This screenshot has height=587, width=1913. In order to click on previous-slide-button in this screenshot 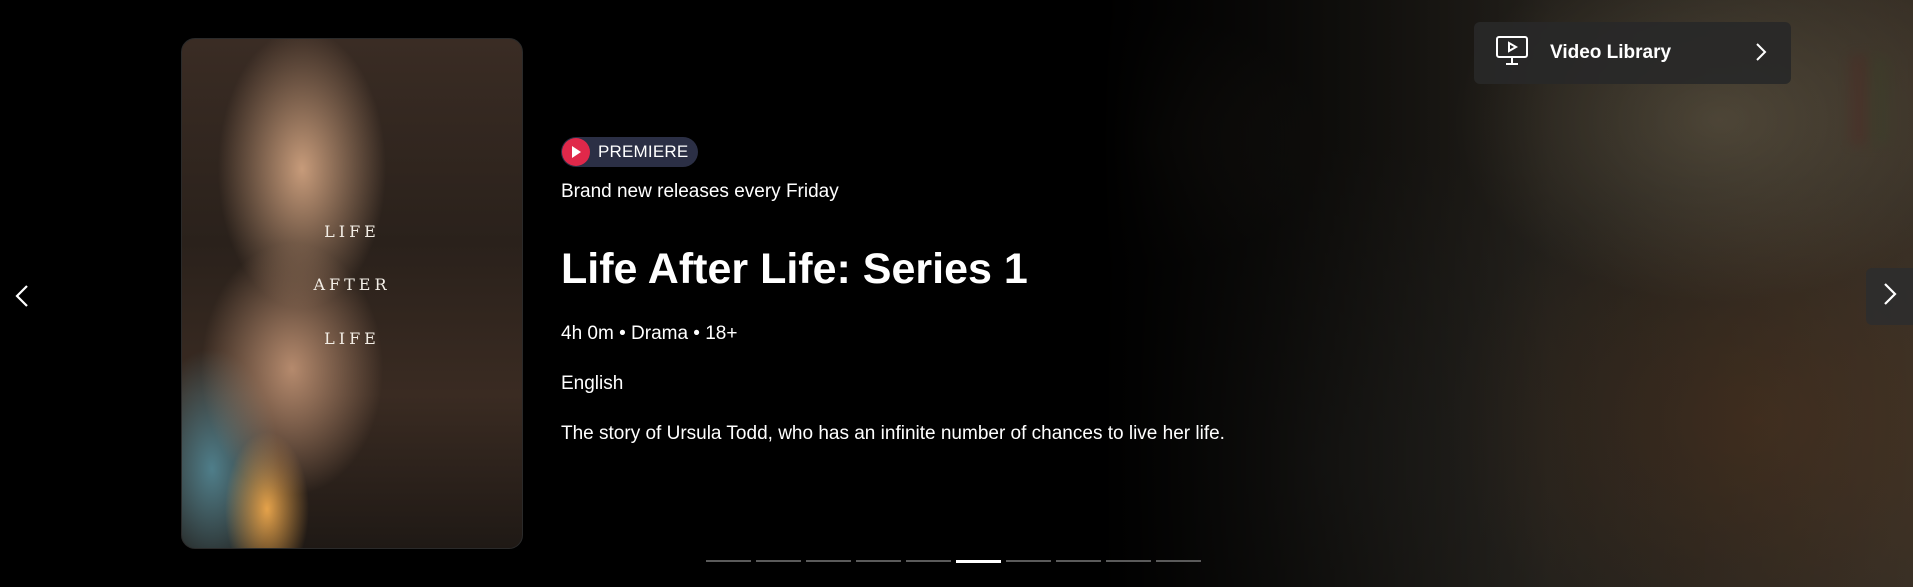, I will do `click(22, 298)`.